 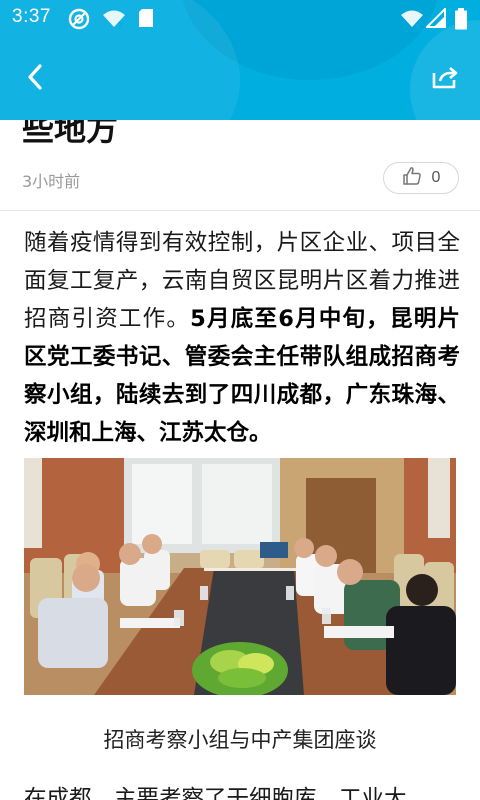 I want to click on share-button, so click(x=445, y=79).